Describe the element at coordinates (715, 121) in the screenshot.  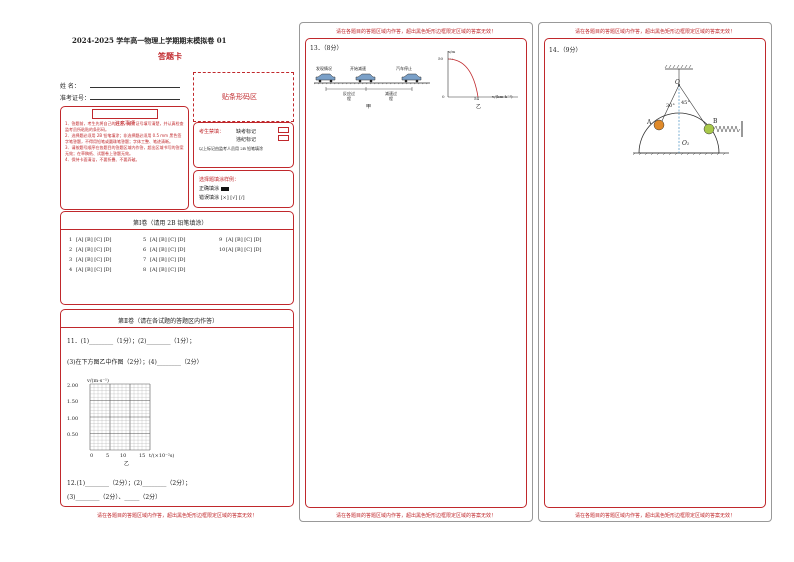
I see `point-b: B` at that location.